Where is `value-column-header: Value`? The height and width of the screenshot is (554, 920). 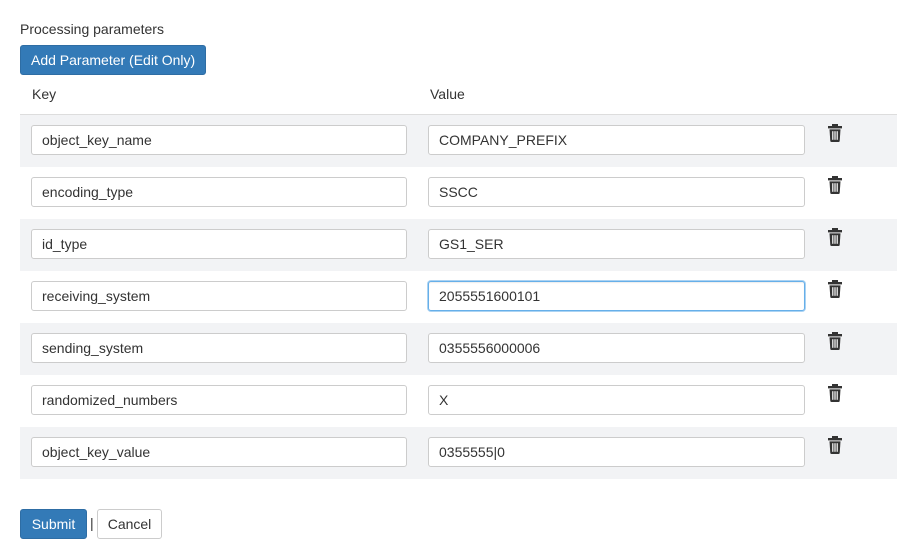 value-column-header: Value is located at coordinates (447, 94).